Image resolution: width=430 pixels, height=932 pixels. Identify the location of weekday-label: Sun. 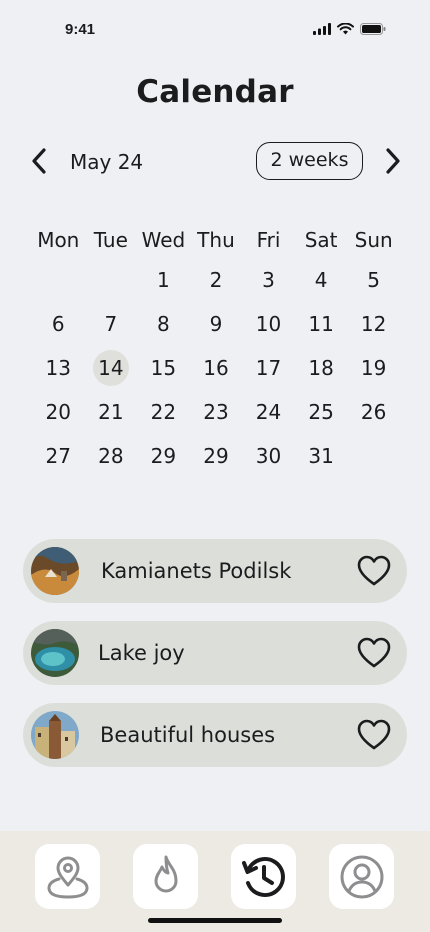
(373, 240).